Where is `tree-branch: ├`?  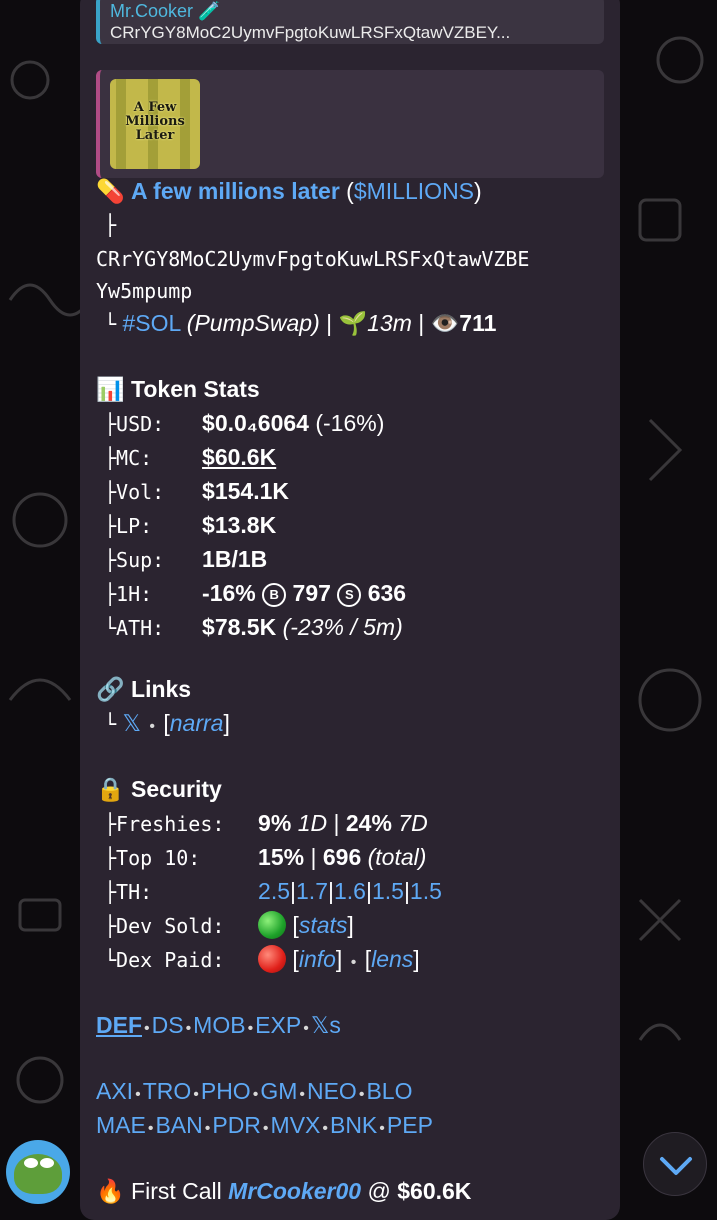 tree-branch: ├ is located at coordinates (110, 225).